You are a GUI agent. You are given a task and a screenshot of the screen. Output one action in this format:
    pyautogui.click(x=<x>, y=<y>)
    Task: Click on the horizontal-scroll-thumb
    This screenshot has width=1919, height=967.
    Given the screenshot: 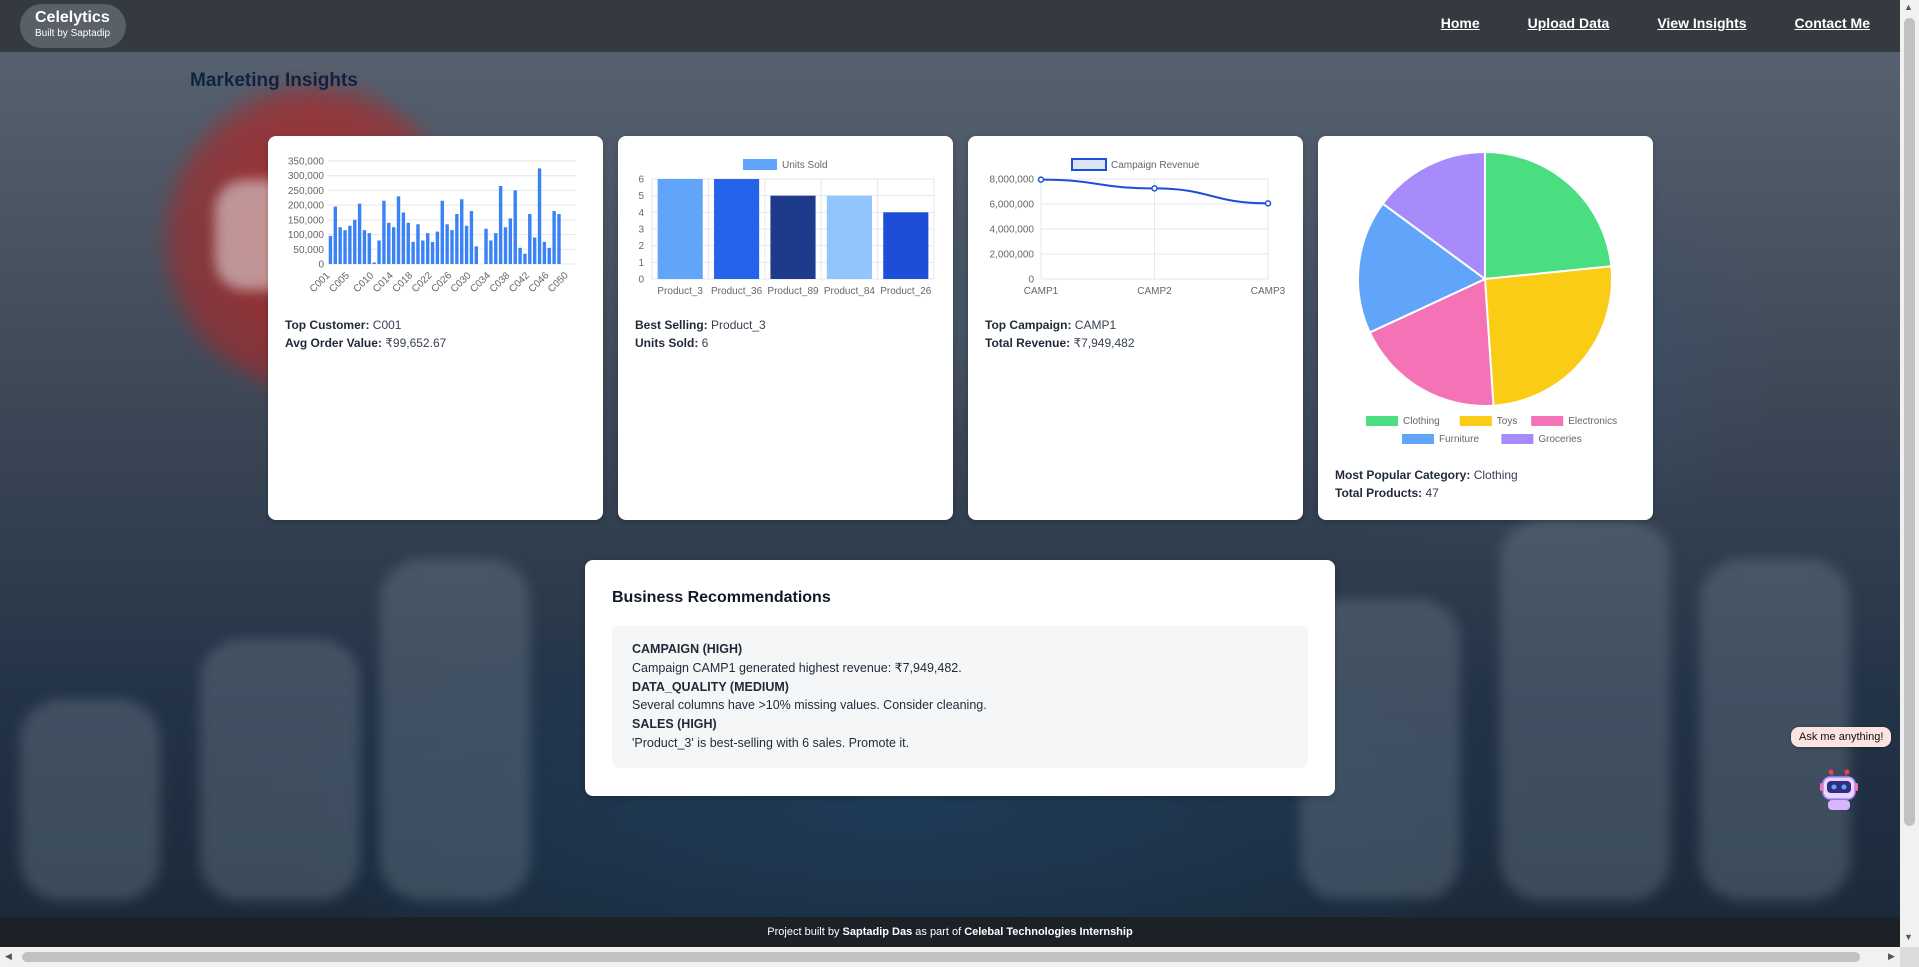 What is the action you would take?
    pyautogui.click(x=941, y=957)
    